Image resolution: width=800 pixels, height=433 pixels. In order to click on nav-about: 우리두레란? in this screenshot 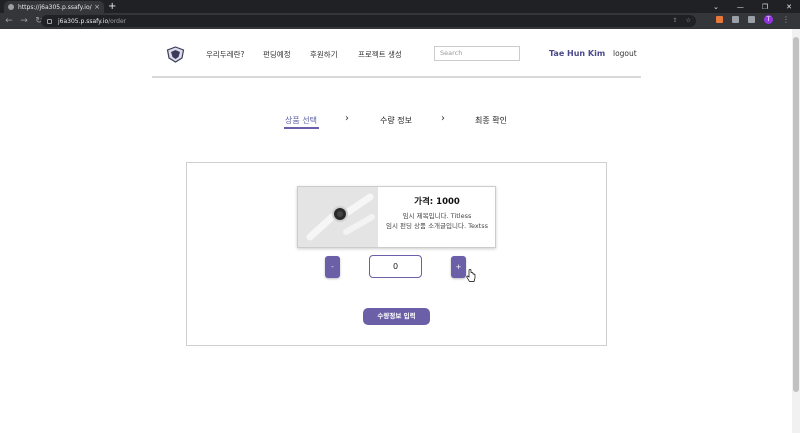, I will do `click(225, 54)`.